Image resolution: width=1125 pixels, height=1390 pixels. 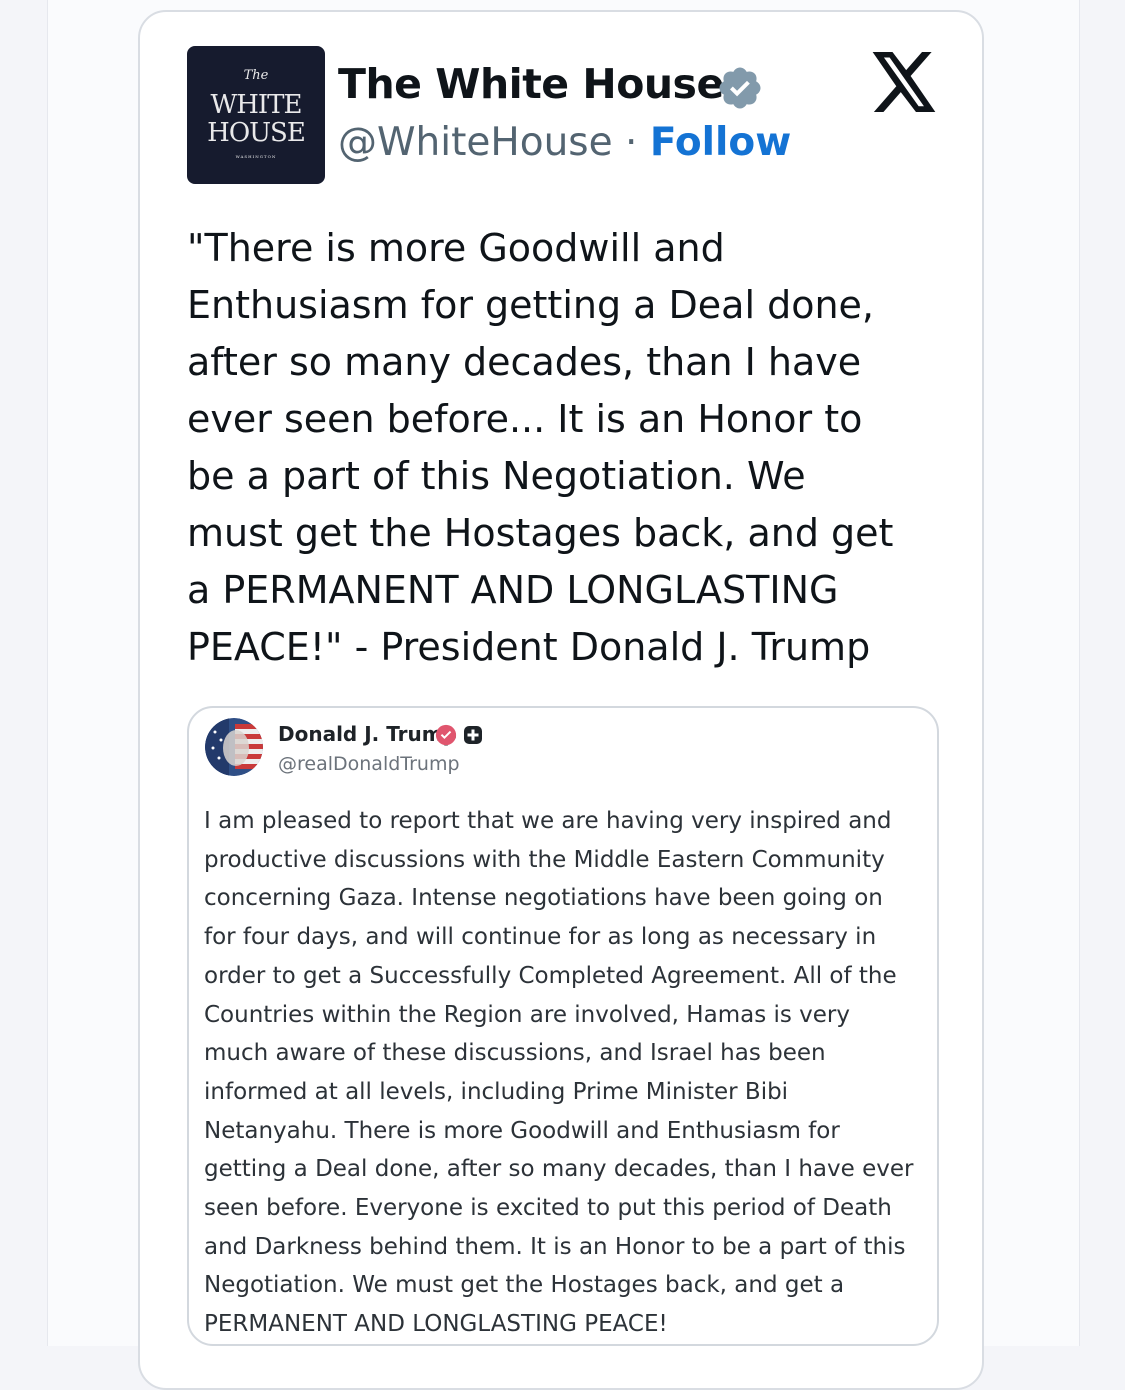 What do you see at coordinates (256, 133) in the screenshot?
I see `avatar-house-text: HOUSE` at bounding box center [256, 133].